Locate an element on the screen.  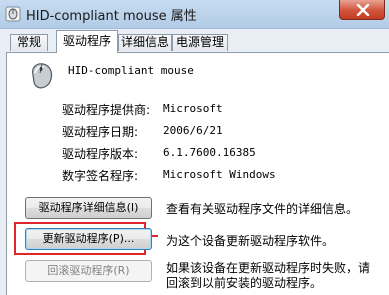
driver-details-button: 驱动程序详细信息(I) is located at coordinates (88, 208).